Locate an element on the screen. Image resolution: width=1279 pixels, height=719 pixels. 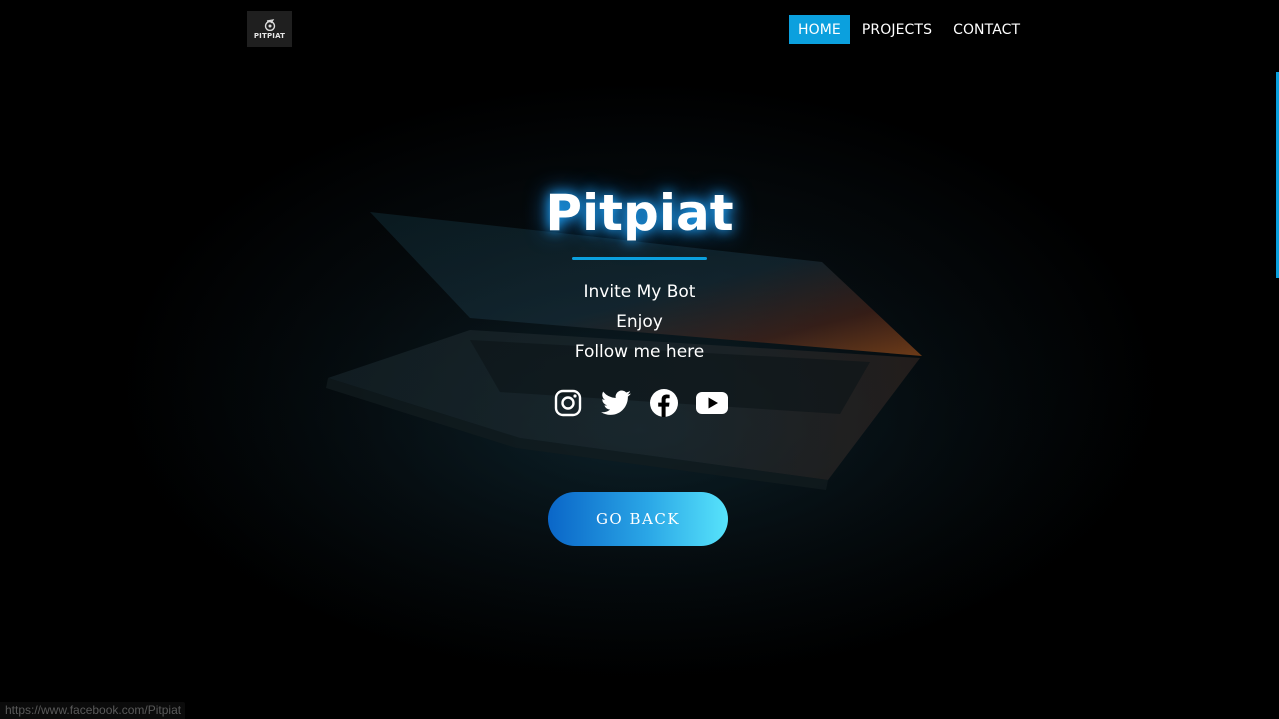
twitter-link is located at coordinates (616, 403).